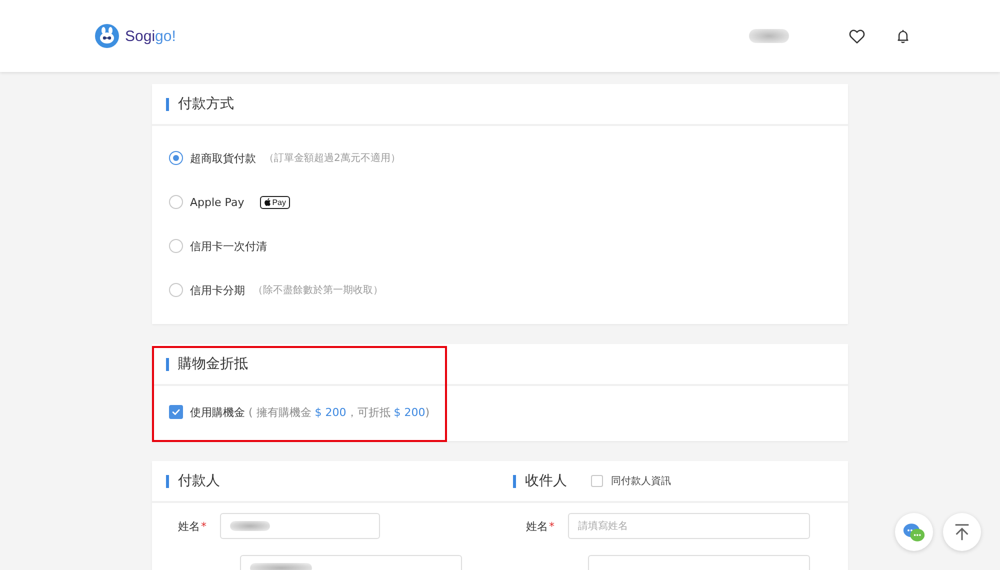 This screenshot has height=570, width=1000. Describe the element at coordinates (217, 202) in the screenshot. I see `option-label: Apple Pay` at that location.